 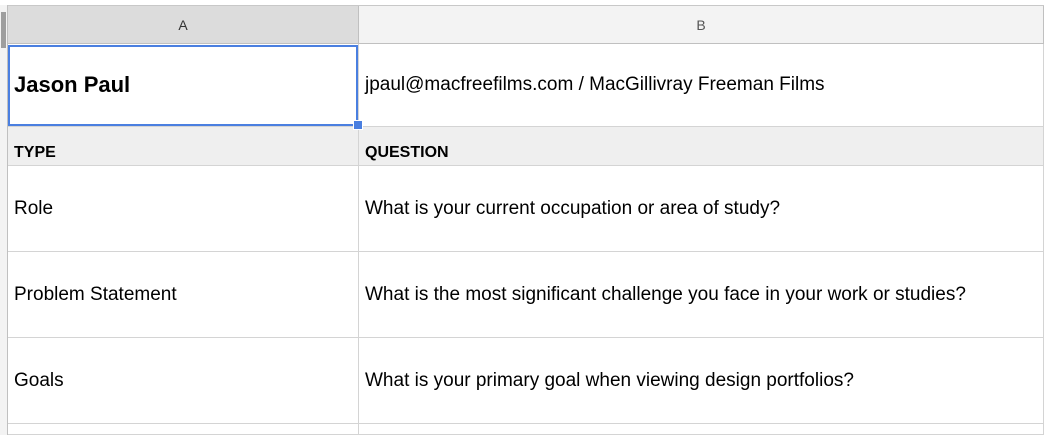 I want to click on column-header-a: A, so click(x=183, y=25).